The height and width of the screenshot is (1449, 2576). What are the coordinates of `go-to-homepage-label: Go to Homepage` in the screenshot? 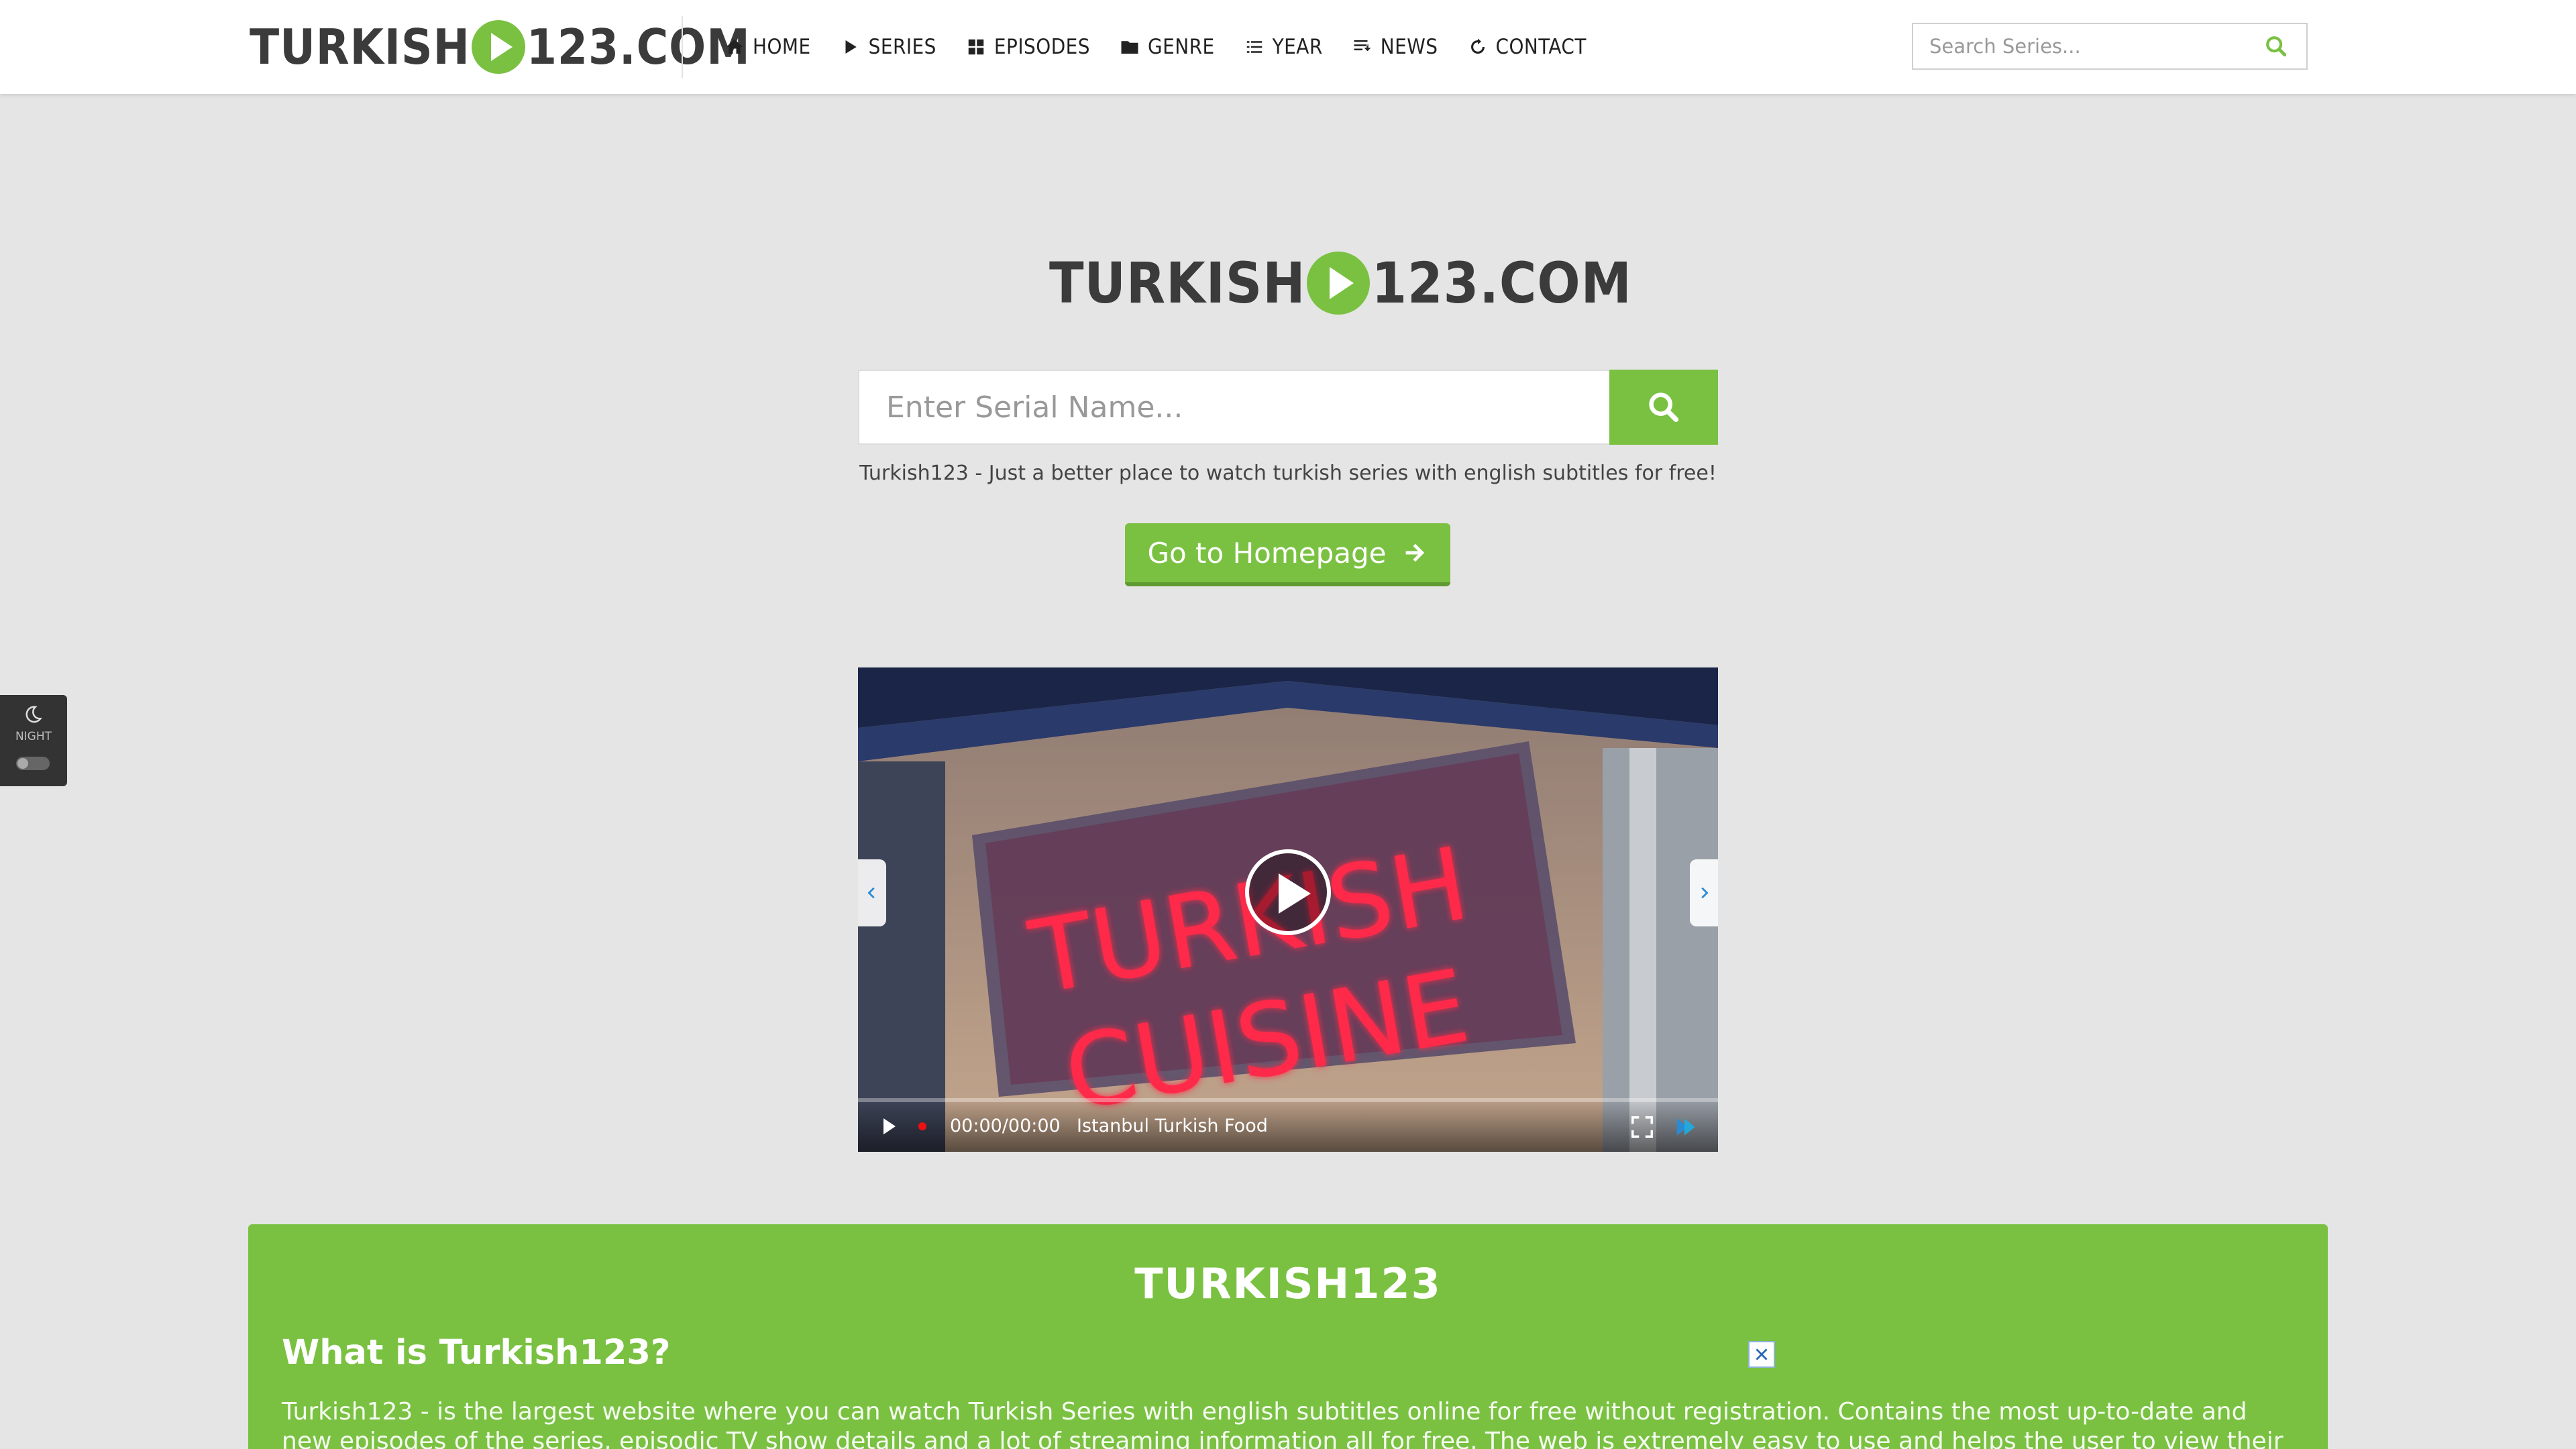 It's located at (1267, 553).